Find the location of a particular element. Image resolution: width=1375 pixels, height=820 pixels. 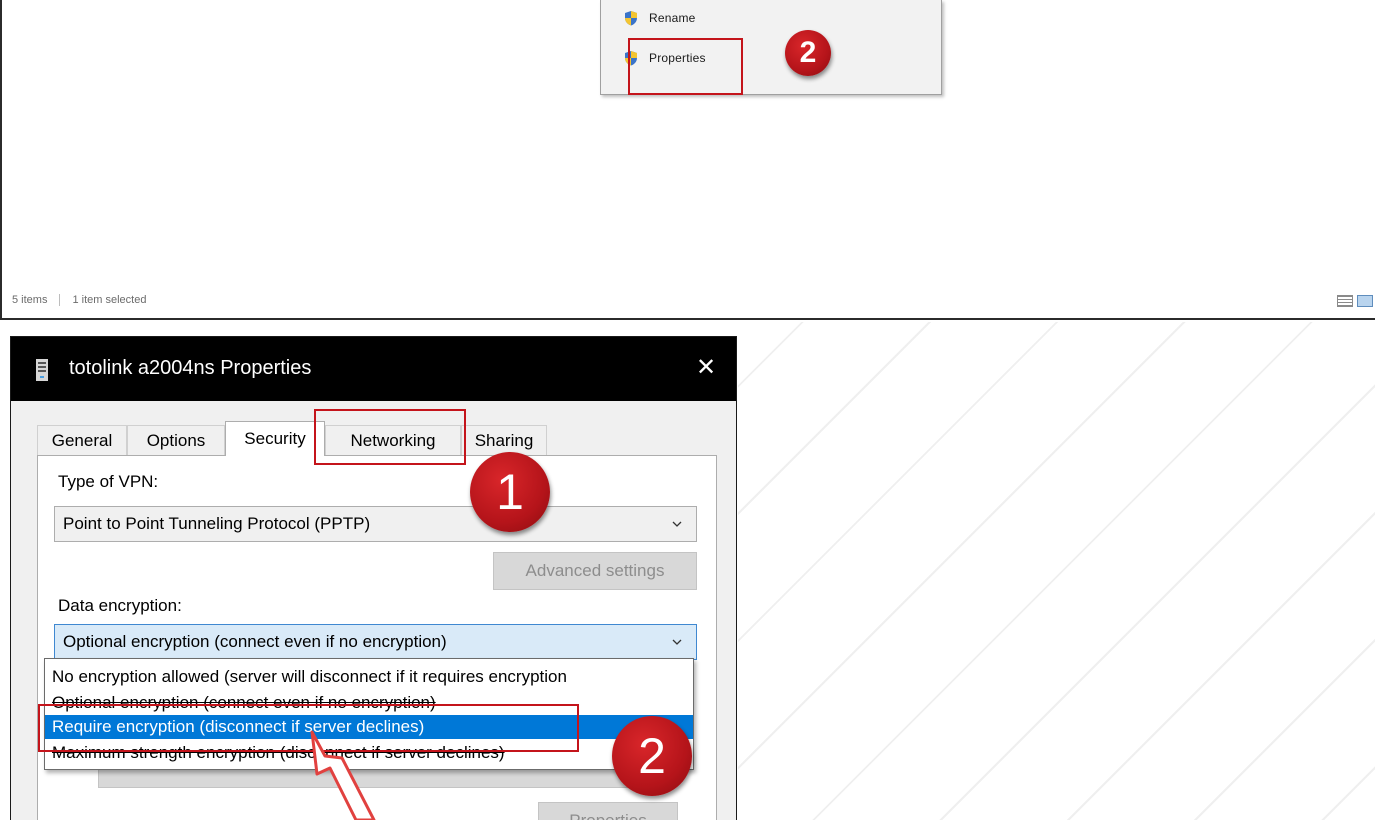

status-bar: 5 items 1 item selected is located at coordinates (79, 300).